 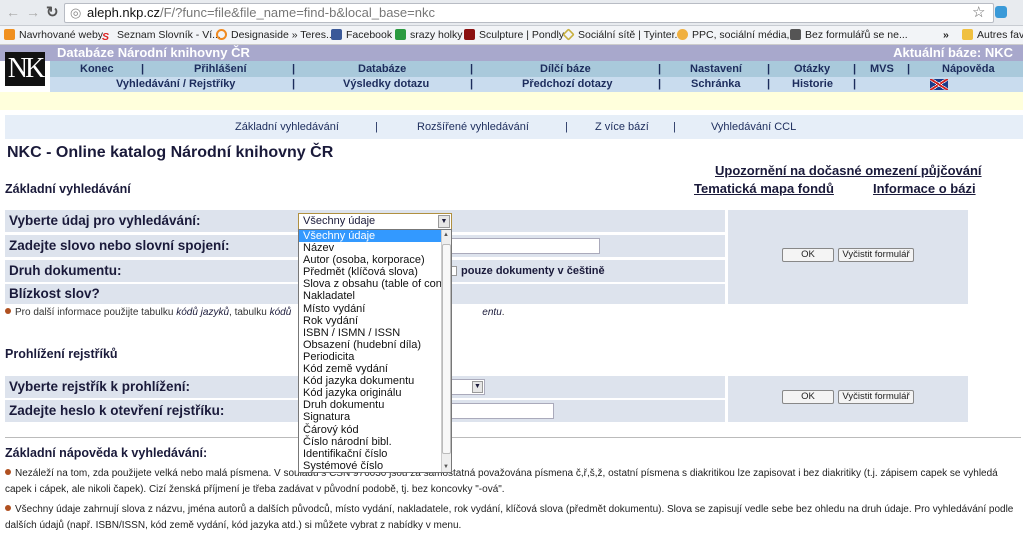 I want to click on english-flag-icon, so click(x=939, y=84).